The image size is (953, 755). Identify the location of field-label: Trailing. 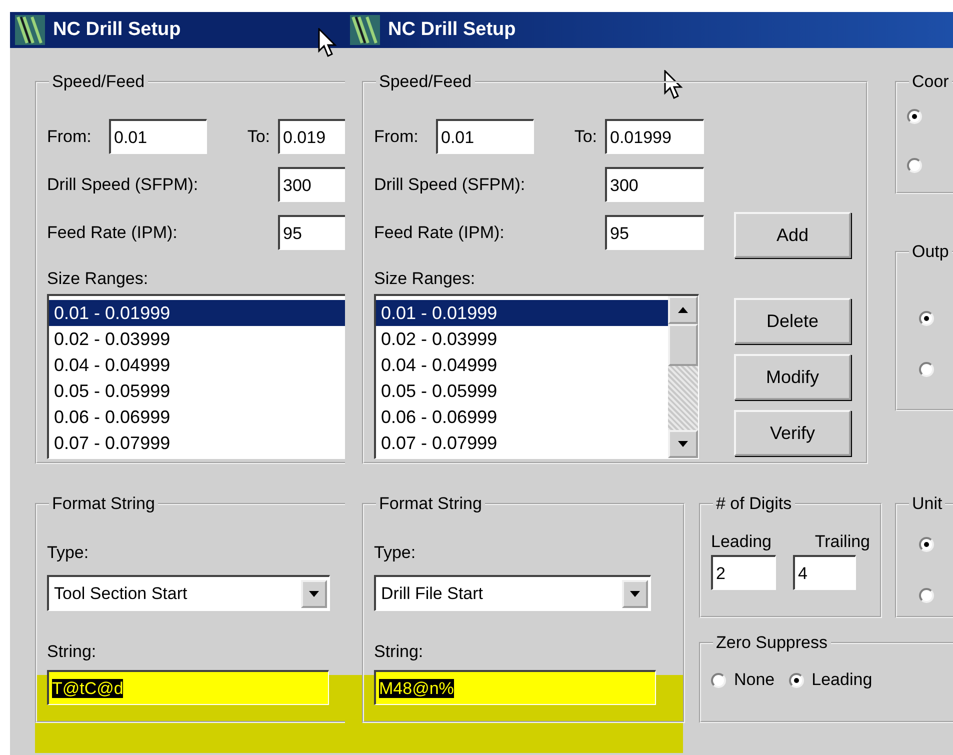
(842, 542).